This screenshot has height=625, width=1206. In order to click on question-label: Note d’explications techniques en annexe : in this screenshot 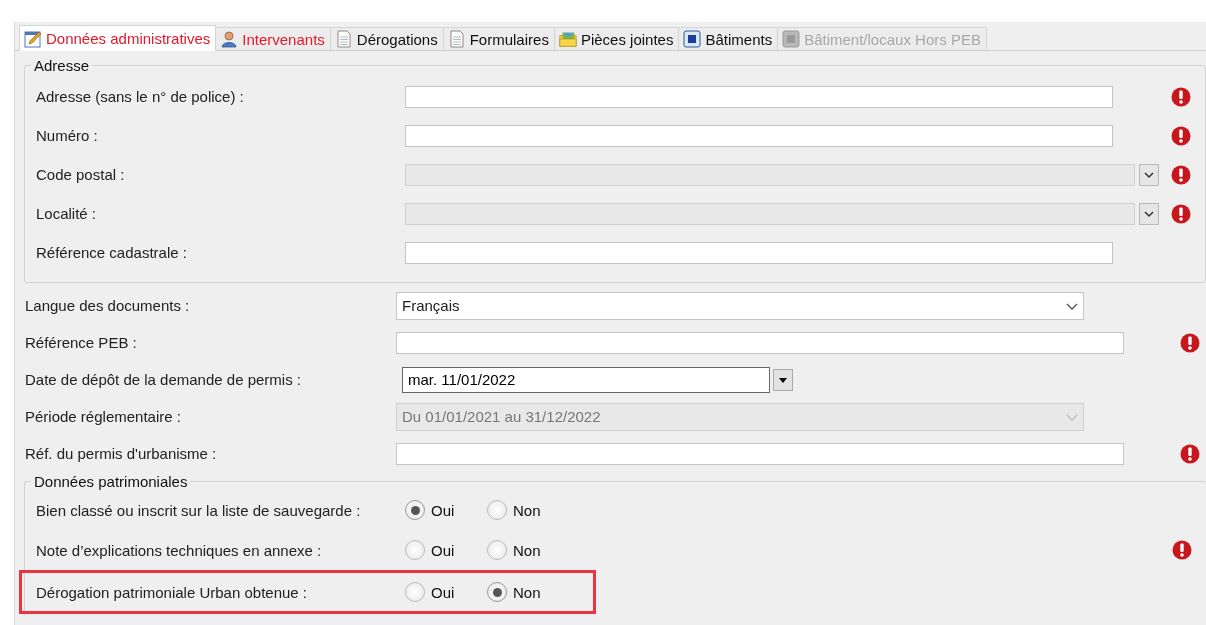, I will do `click(179, 550)`.